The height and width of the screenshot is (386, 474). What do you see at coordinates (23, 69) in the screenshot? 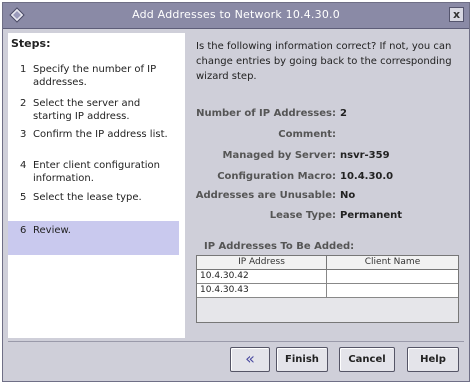
I see `step-number: 1` at bounding box center [23, 69].